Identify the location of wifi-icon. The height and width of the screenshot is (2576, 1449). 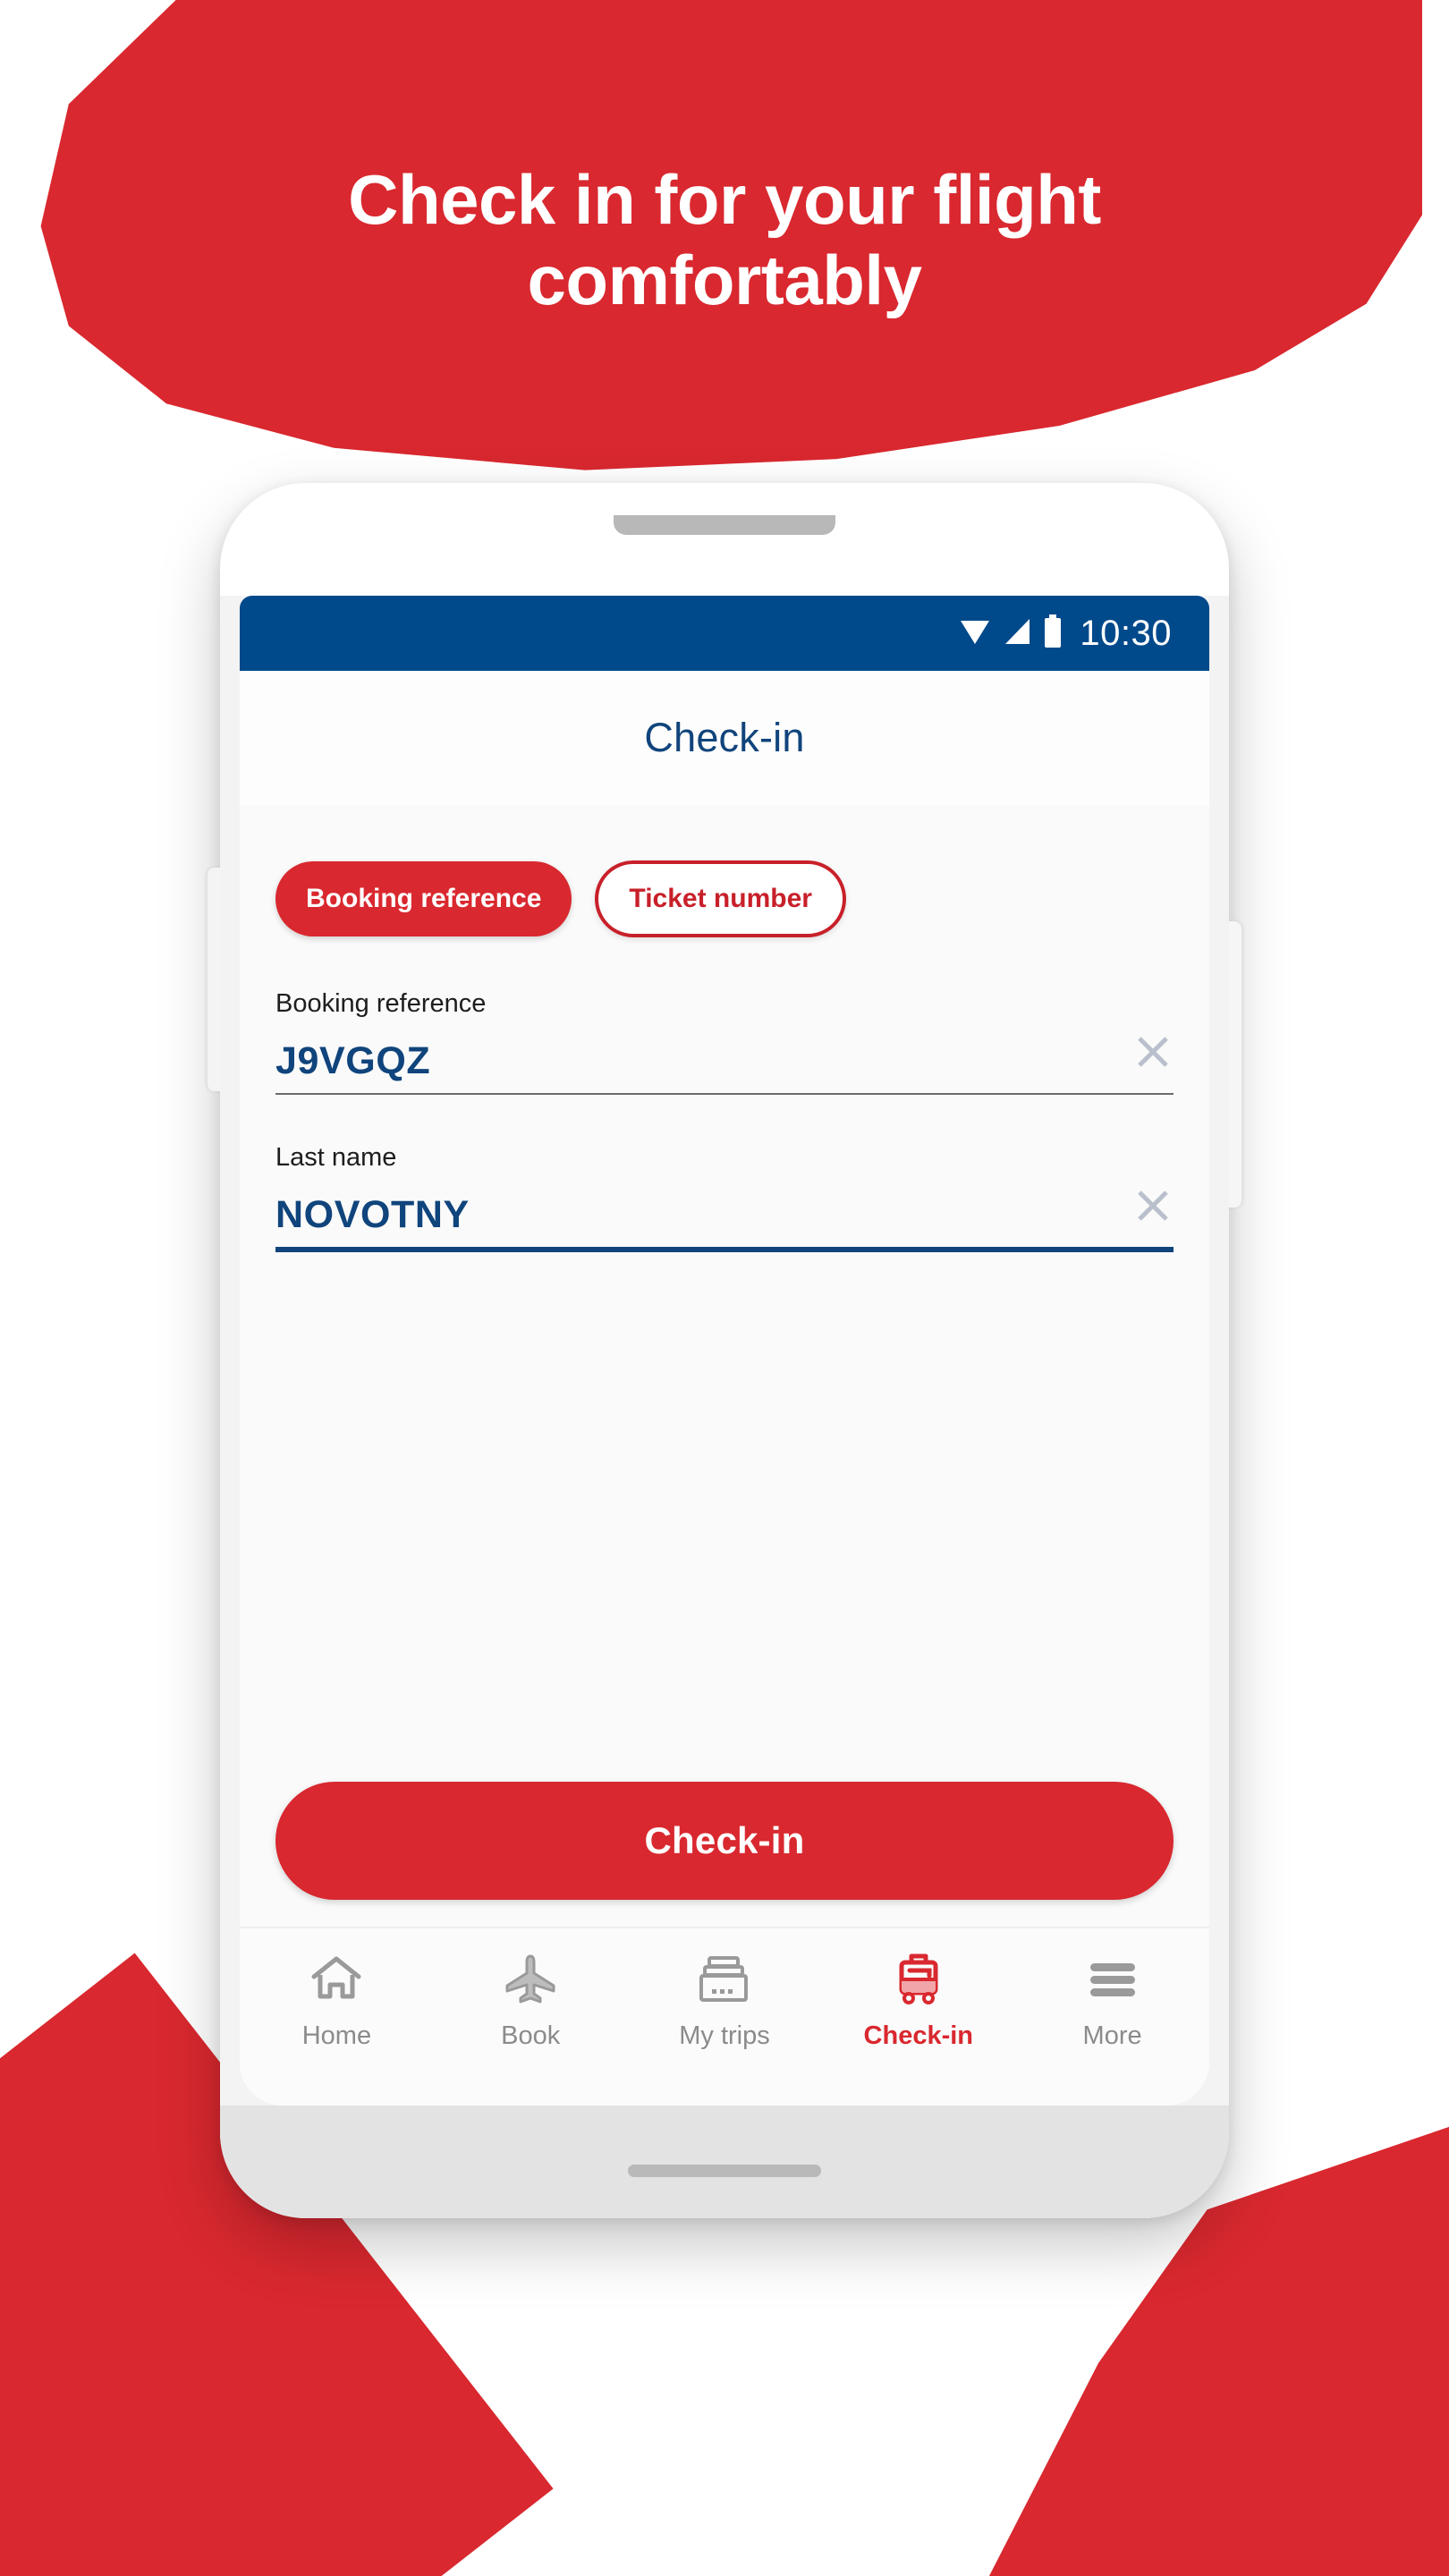
(975, 633).